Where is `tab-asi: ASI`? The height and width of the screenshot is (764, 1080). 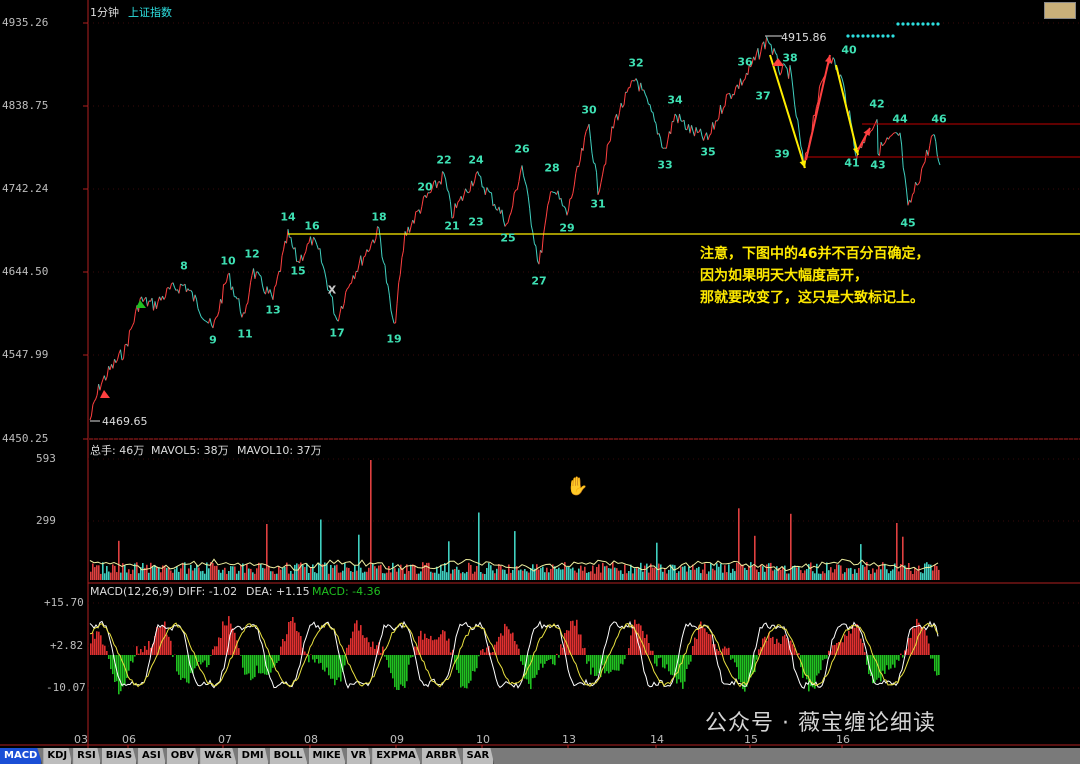
tab-asi: ASI is located at coordinates (152, 756).